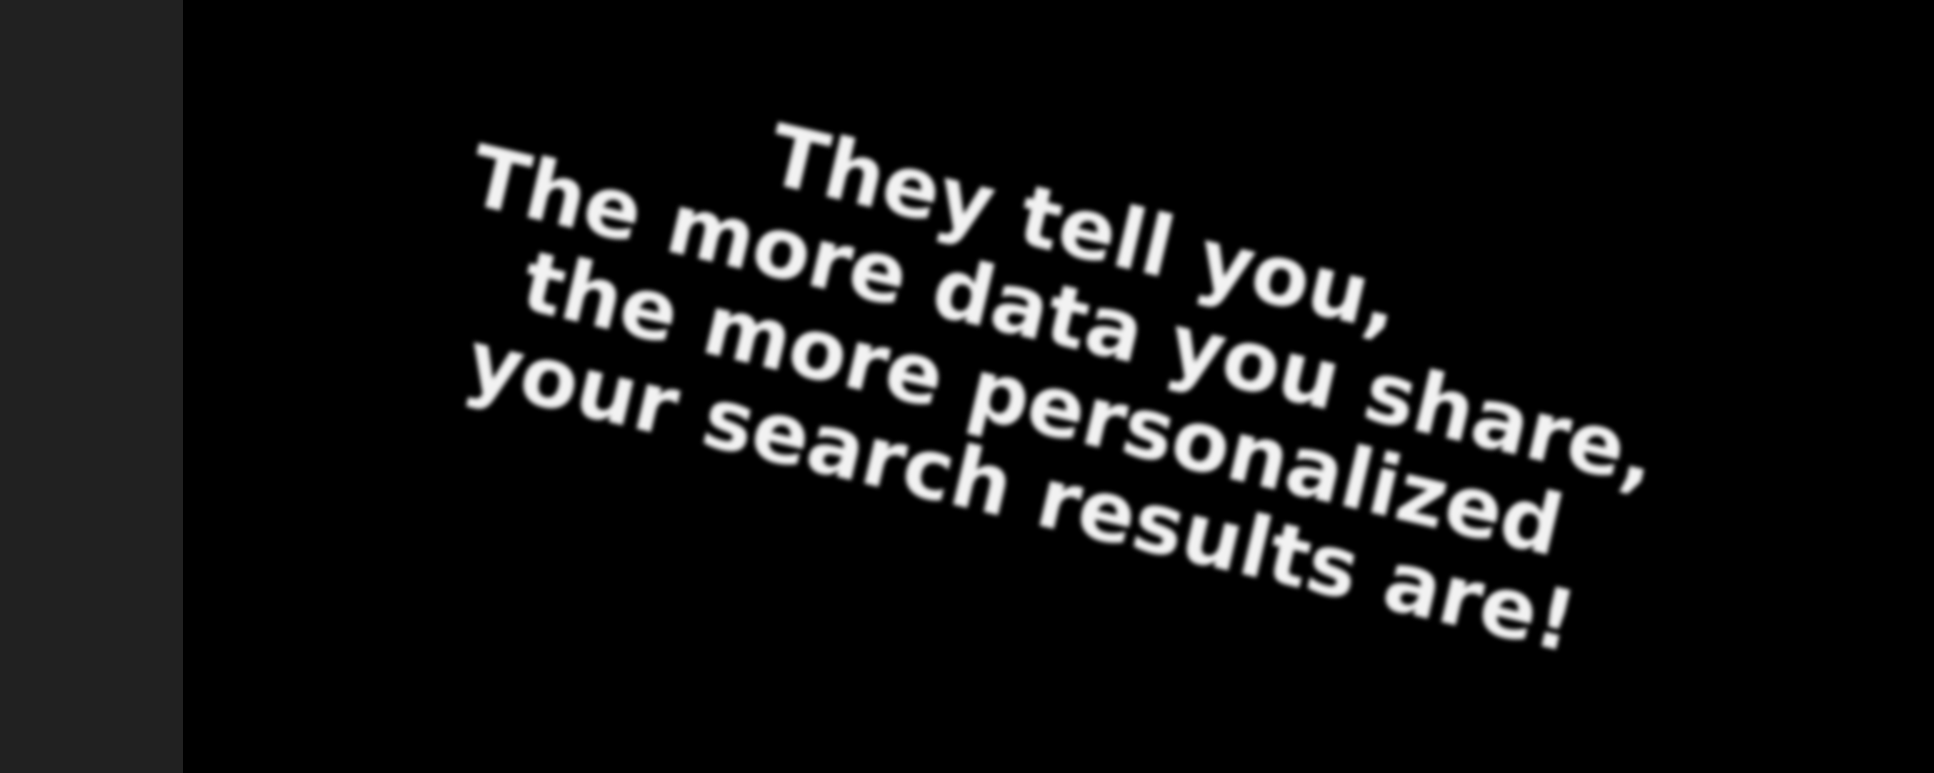 This screenshot has width=1934, height=773. What do you see at coordinates (91, 386) in the screenshot?
I see `left-side-panel` at bounding box center [91, 386].